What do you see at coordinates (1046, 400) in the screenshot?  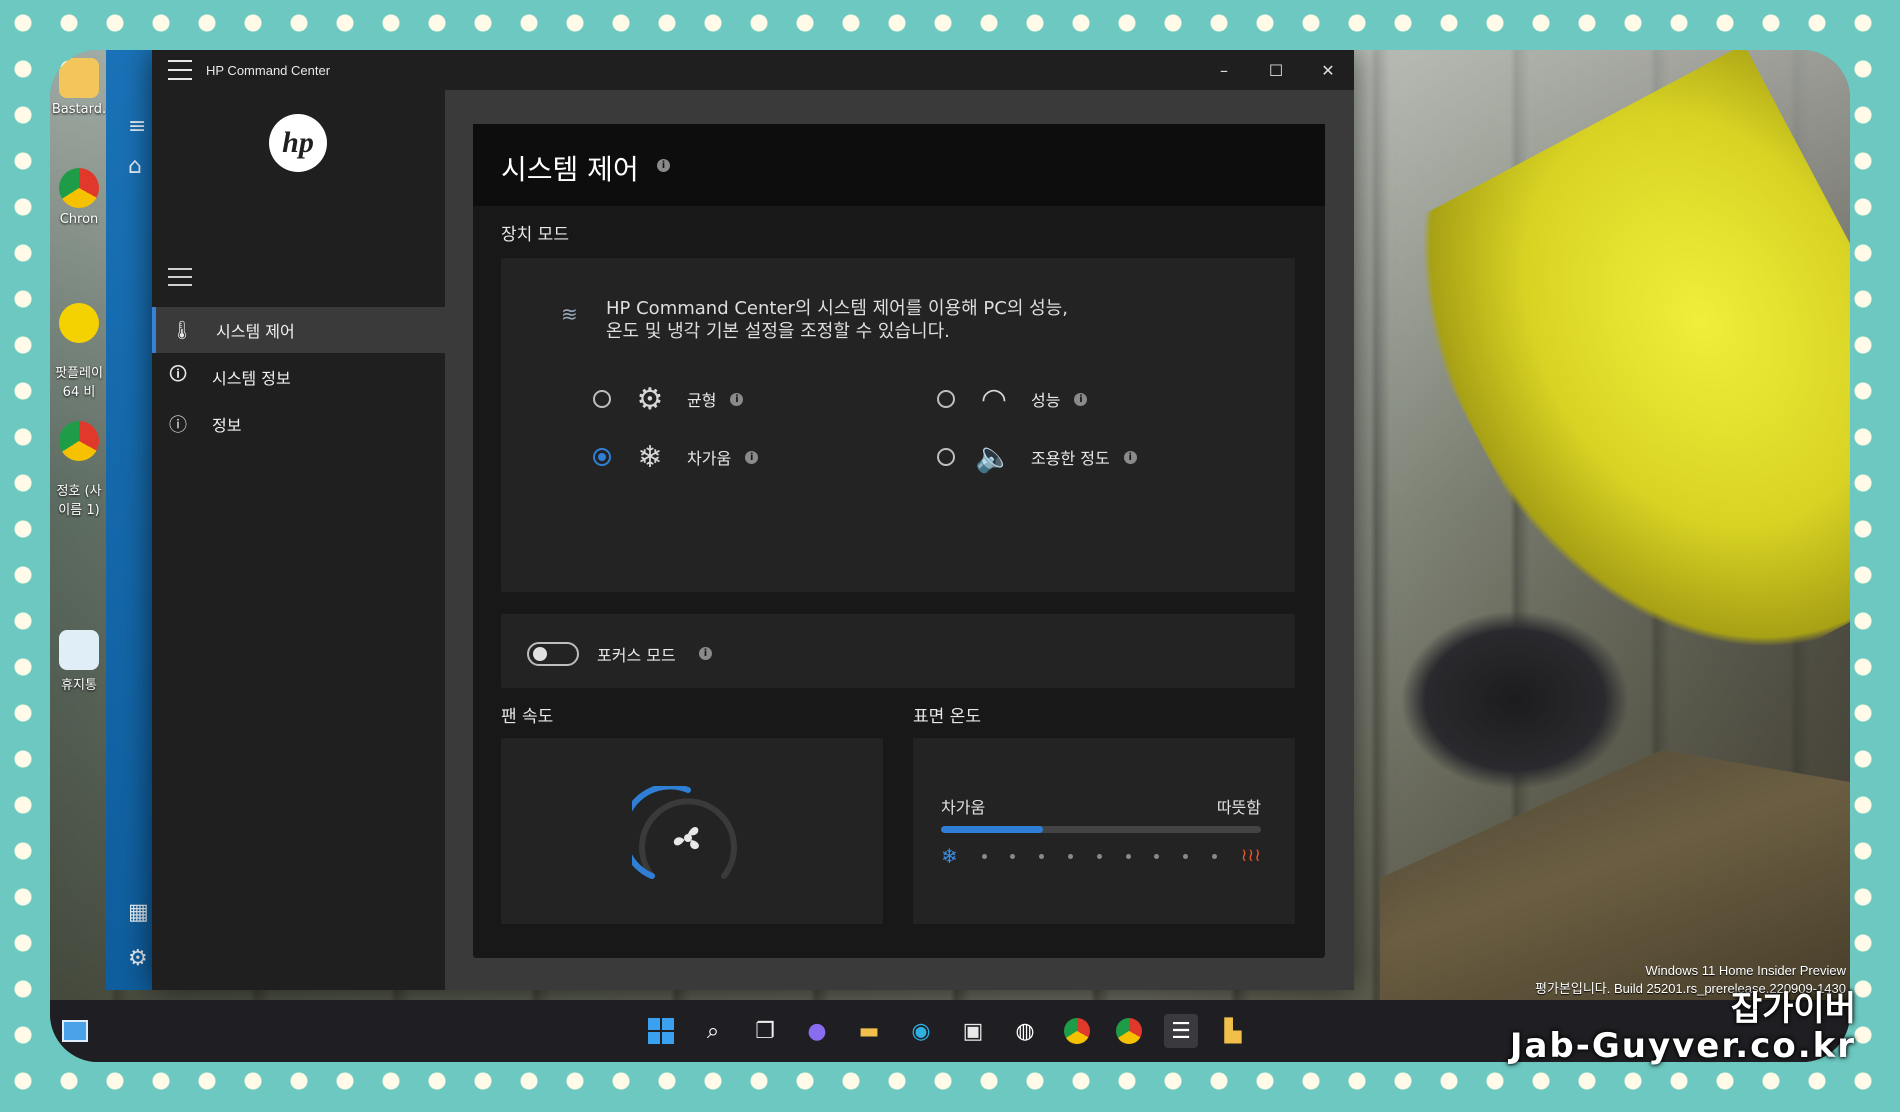 I see `mode-label: 성능` at bounding box center [1046, 400].